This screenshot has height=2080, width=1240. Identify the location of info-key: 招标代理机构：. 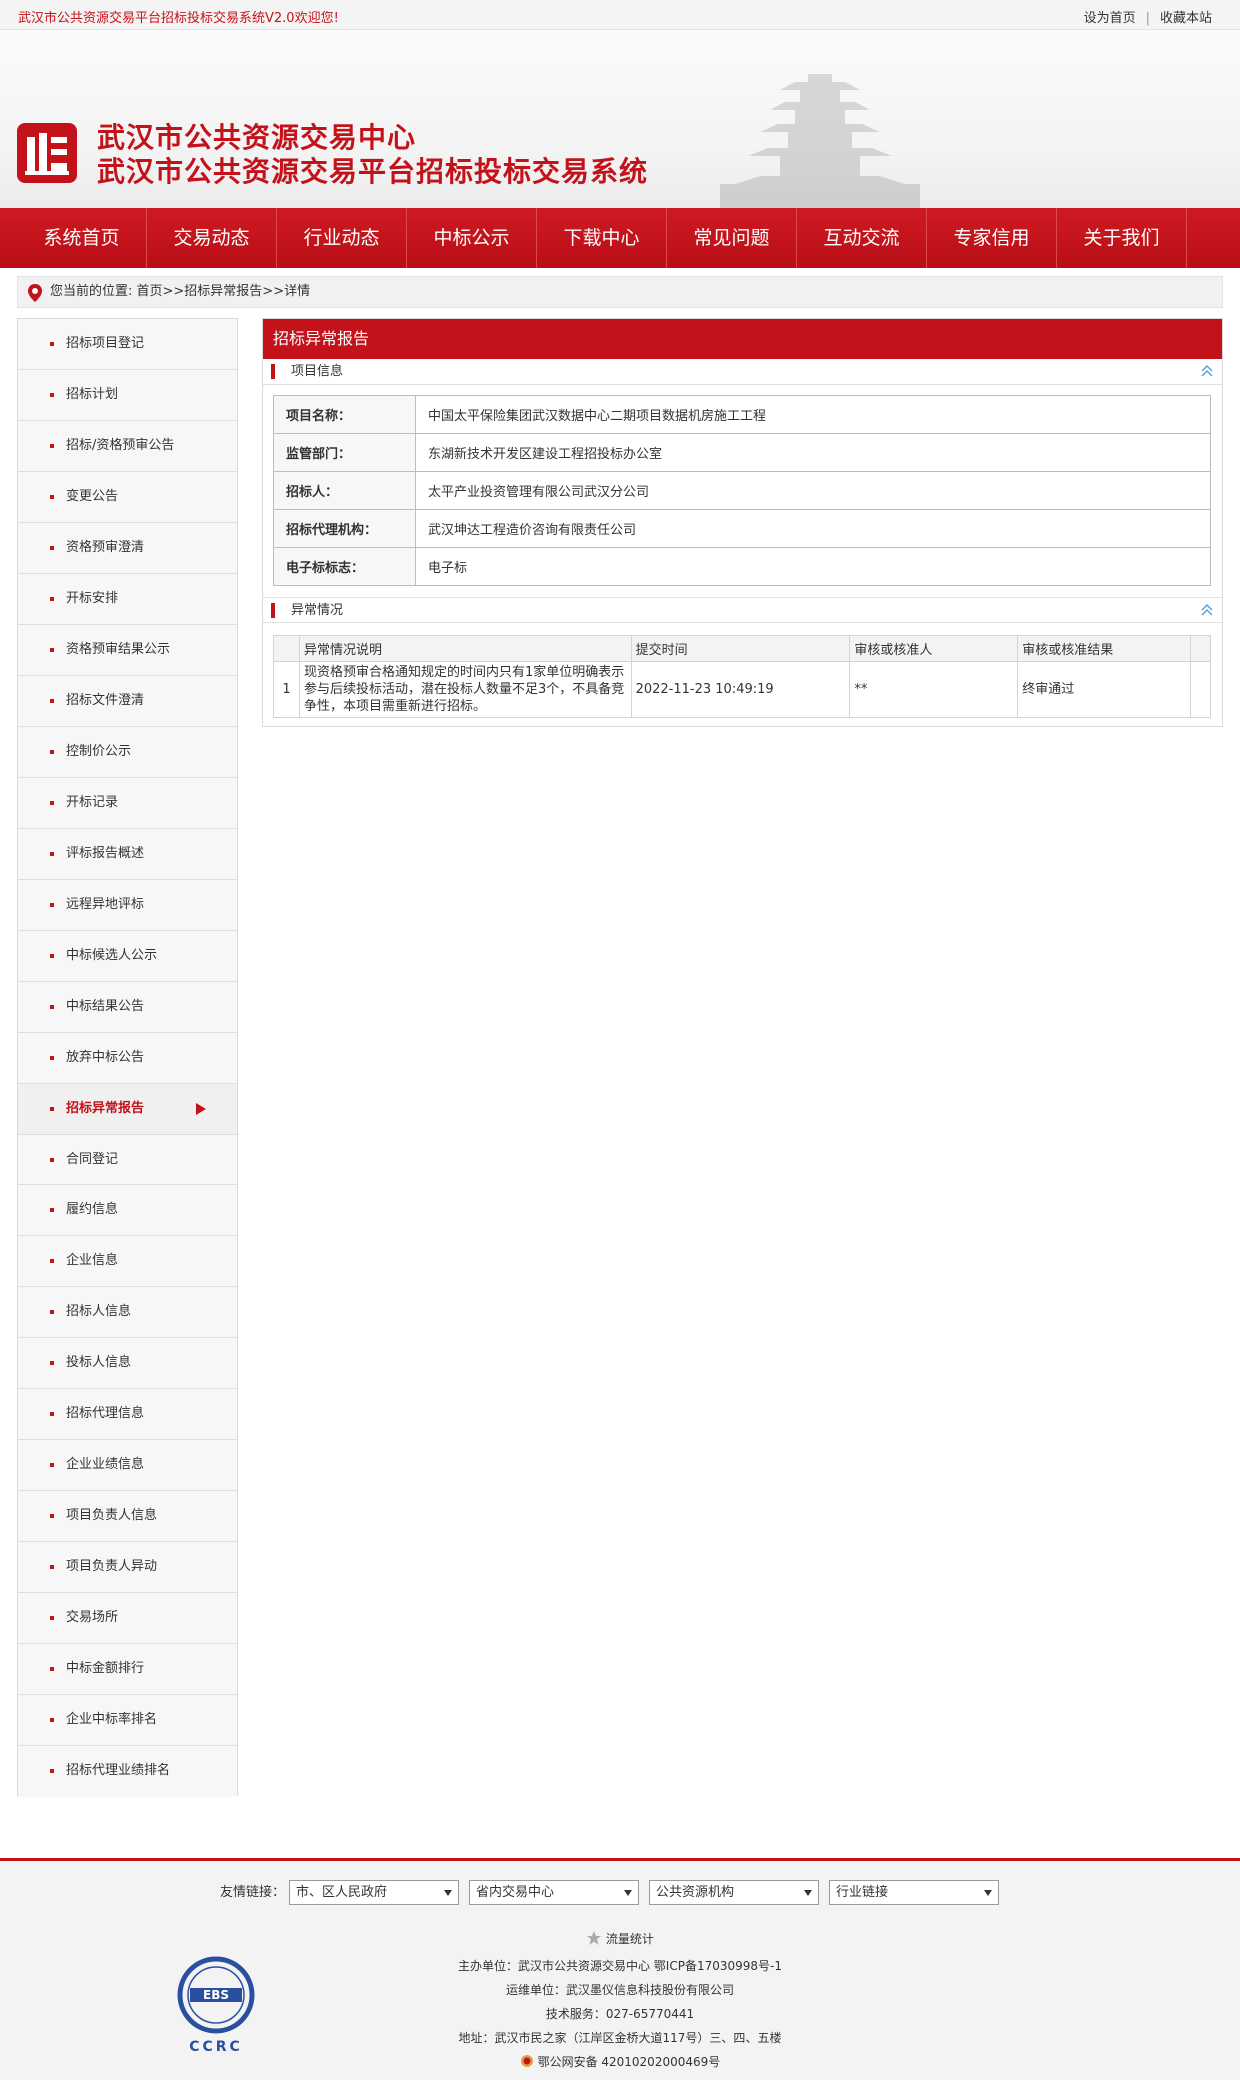
(344, 528).